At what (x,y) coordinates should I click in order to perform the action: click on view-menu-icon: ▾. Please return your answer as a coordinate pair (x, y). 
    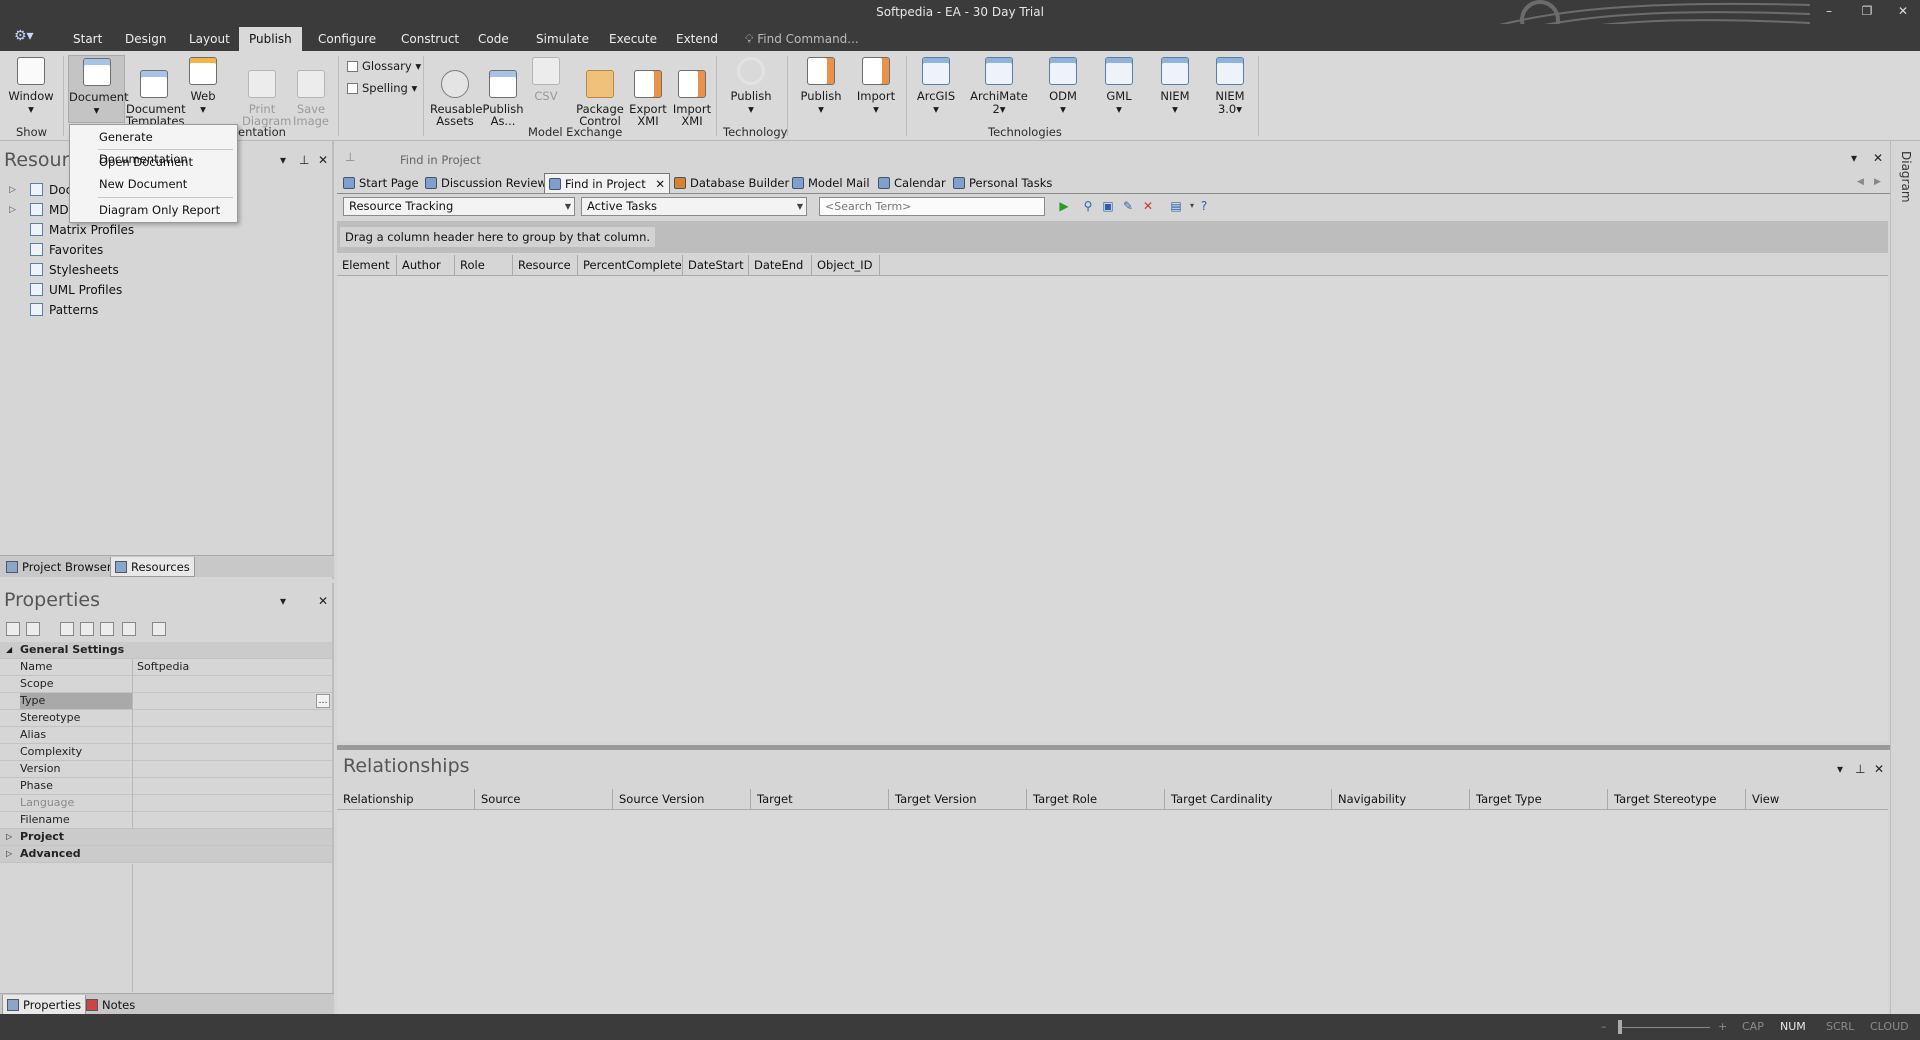
    Looking at the image, I should click on (1854, 158).